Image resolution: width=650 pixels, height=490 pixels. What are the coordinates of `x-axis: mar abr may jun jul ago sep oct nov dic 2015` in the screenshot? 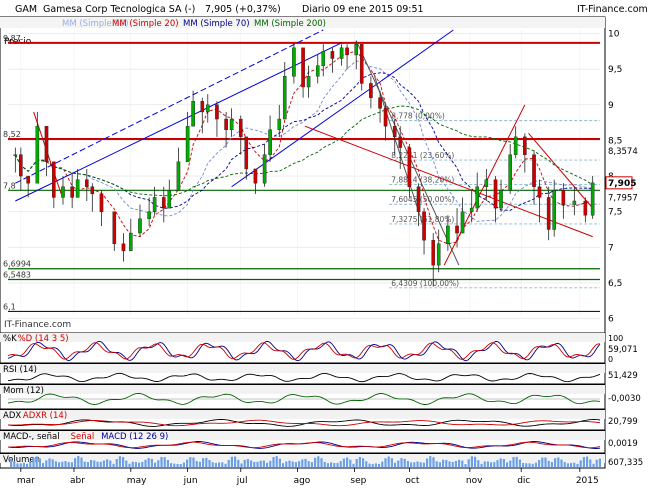 It's located at (308, 476).